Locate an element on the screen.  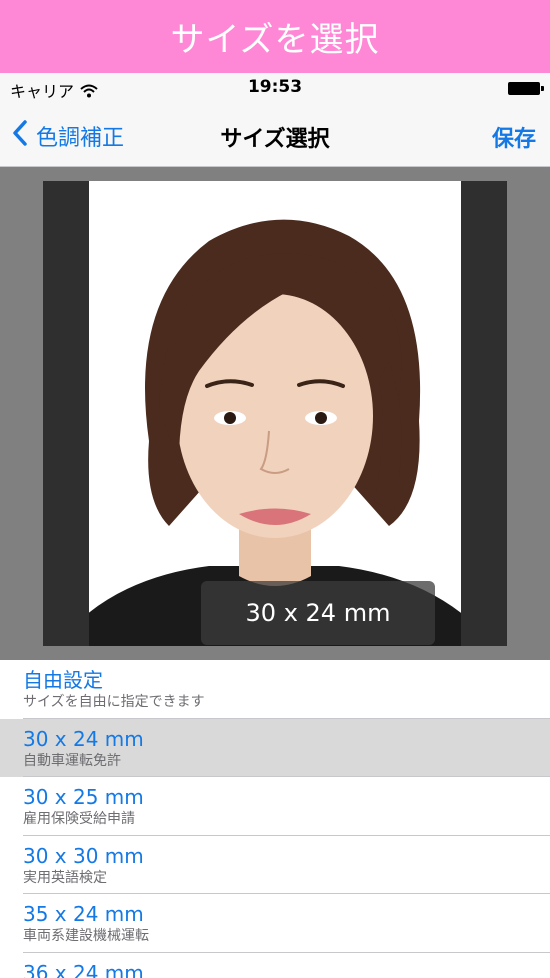
status-time: 19:53 is located at coordinates (275, 87).